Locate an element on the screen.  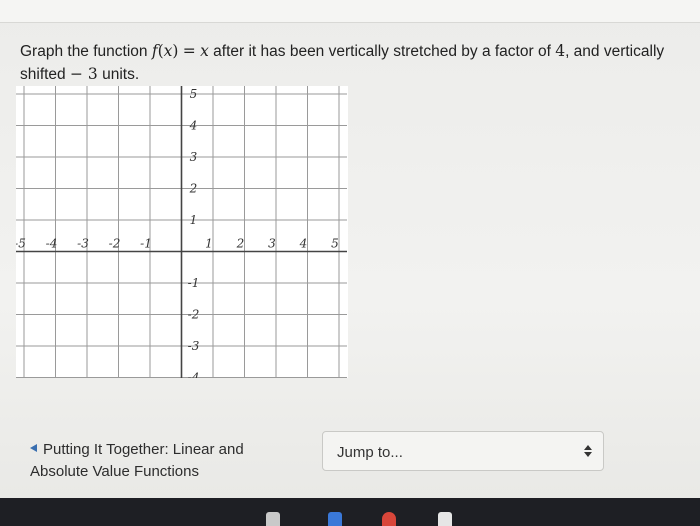
y-tick-label: 4 is located at coordinates (193, 126).